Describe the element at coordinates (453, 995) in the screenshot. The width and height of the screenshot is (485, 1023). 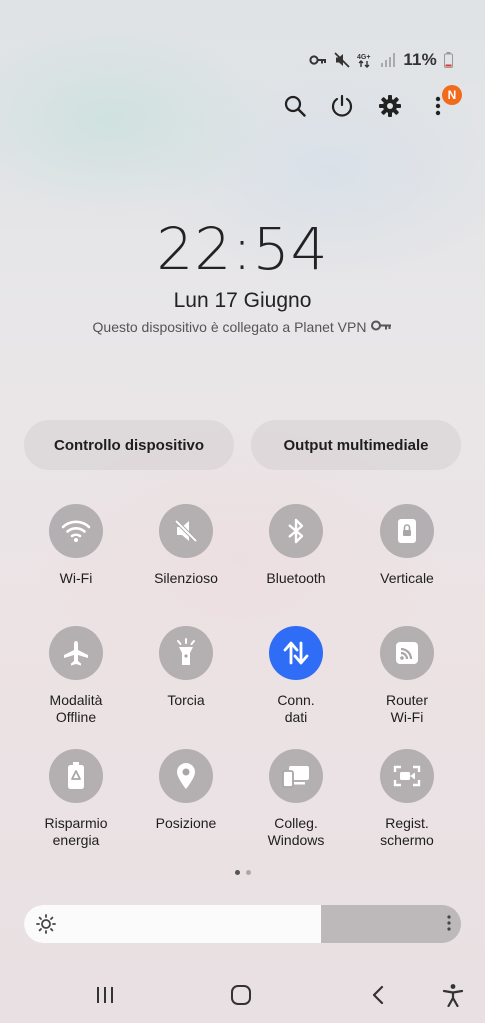
I see `accessibility-icon` at that location.